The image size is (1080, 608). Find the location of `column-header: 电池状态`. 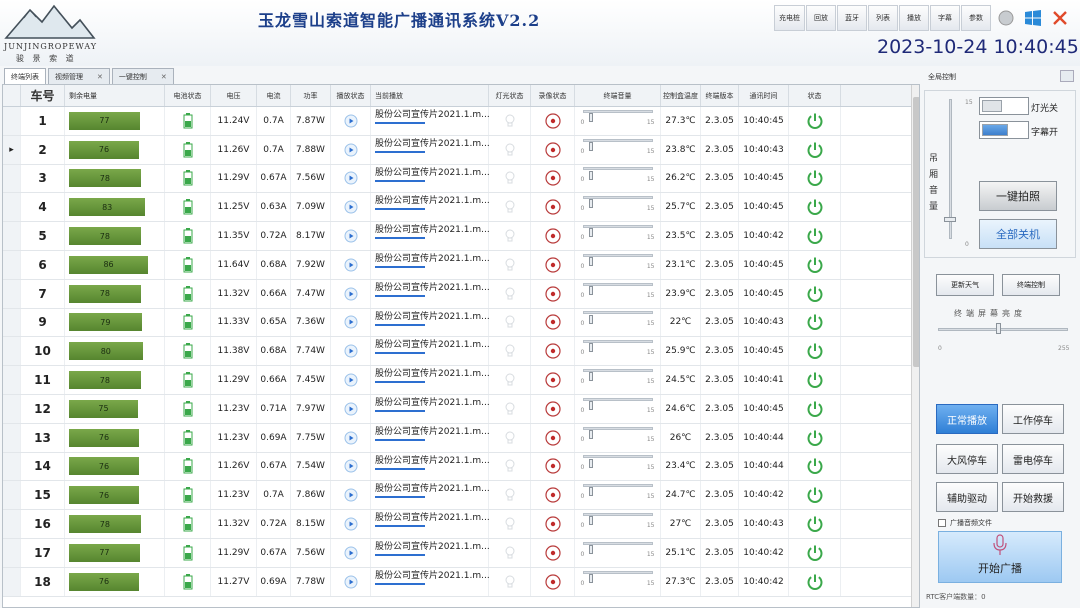

column-header: 电池状态 is located at coordinates (188, 95).